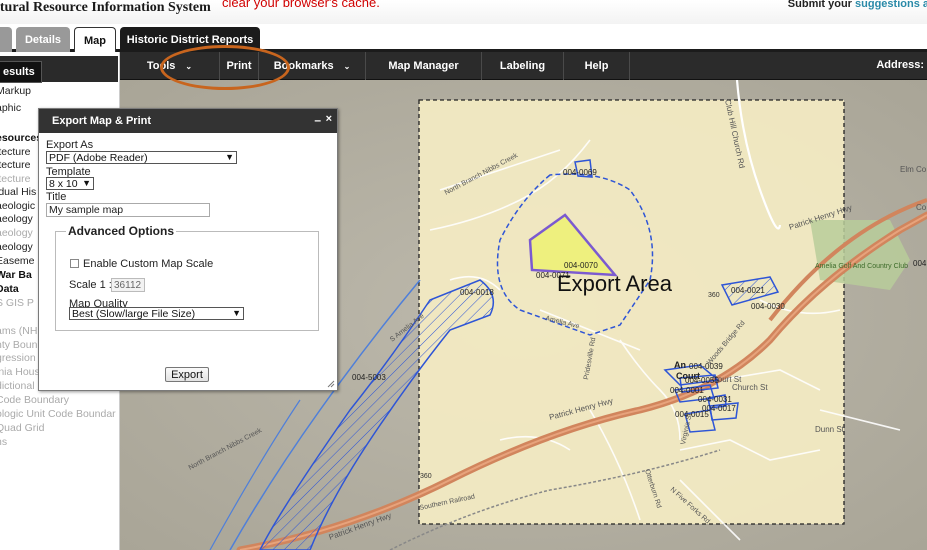 The width and height of the screenshot is (927, 550). I want to click on tab-historic-district-reports: Historic District Reports, so click(190, 39).